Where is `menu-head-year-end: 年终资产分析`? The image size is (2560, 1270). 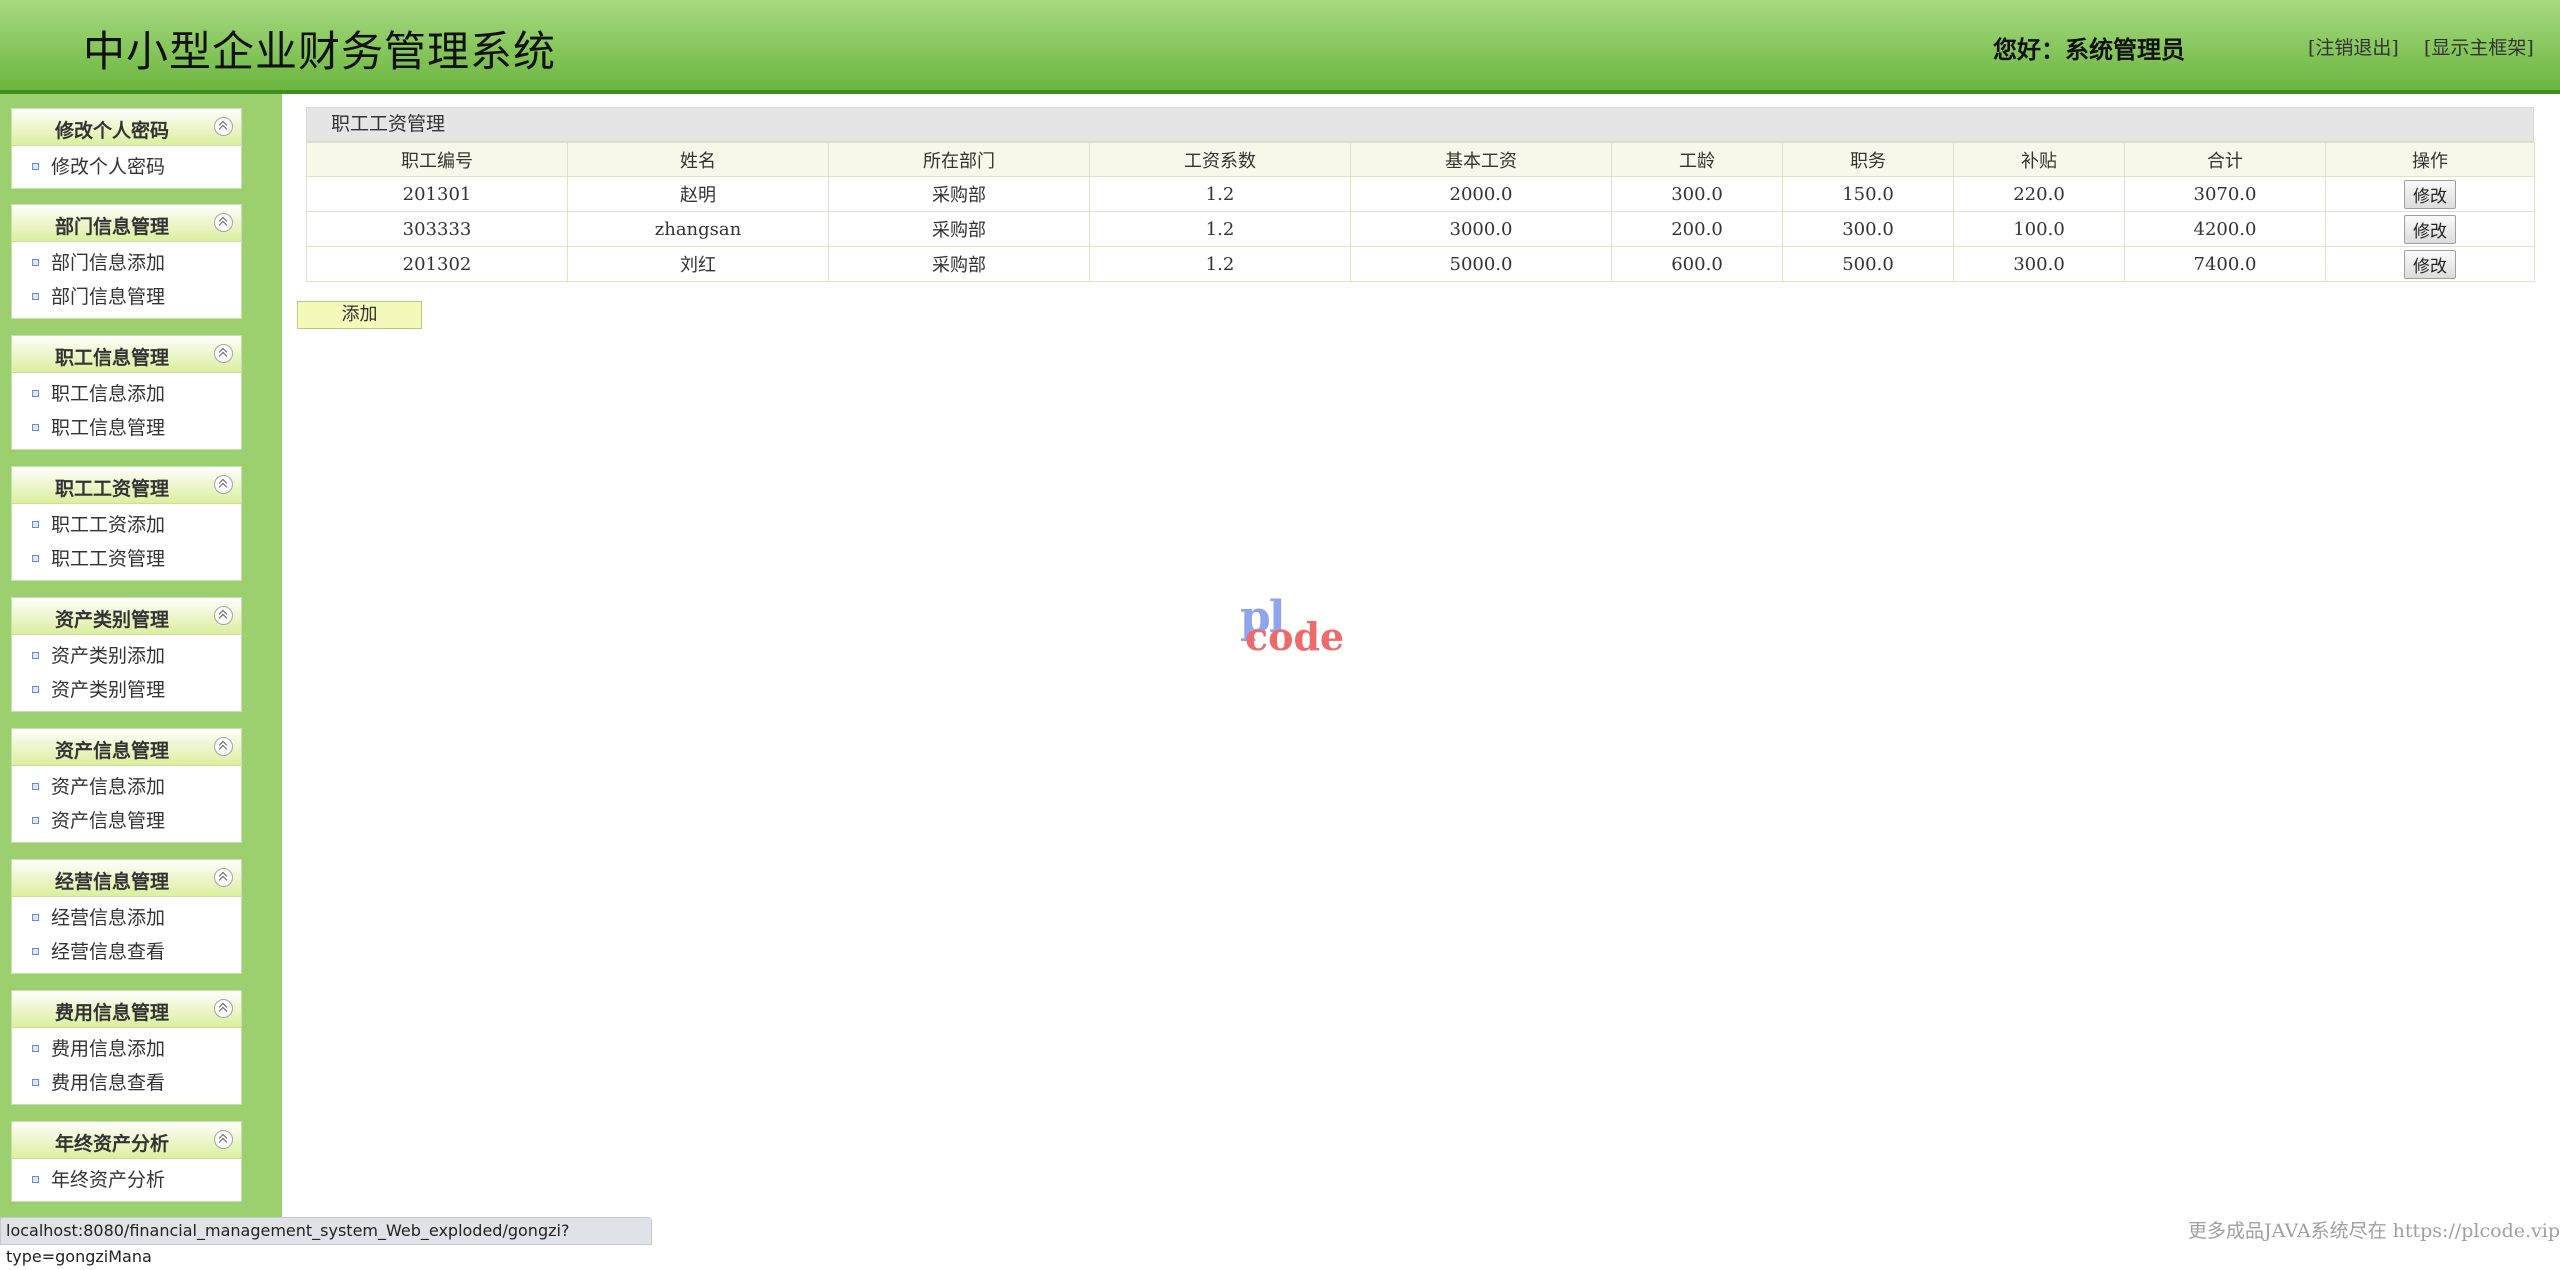 menu-head-year-end: 年终资产分析 is located at coordinates (126, 1140).